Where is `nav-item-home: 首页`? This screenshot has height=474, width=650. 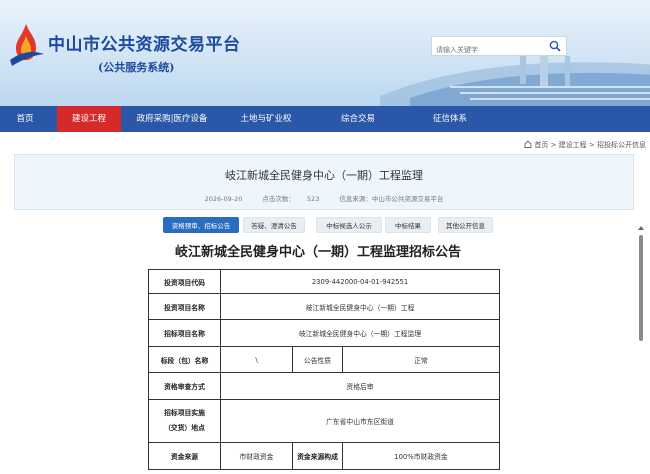
nav-item-home: 首页 is located at coordinates (25, 119).